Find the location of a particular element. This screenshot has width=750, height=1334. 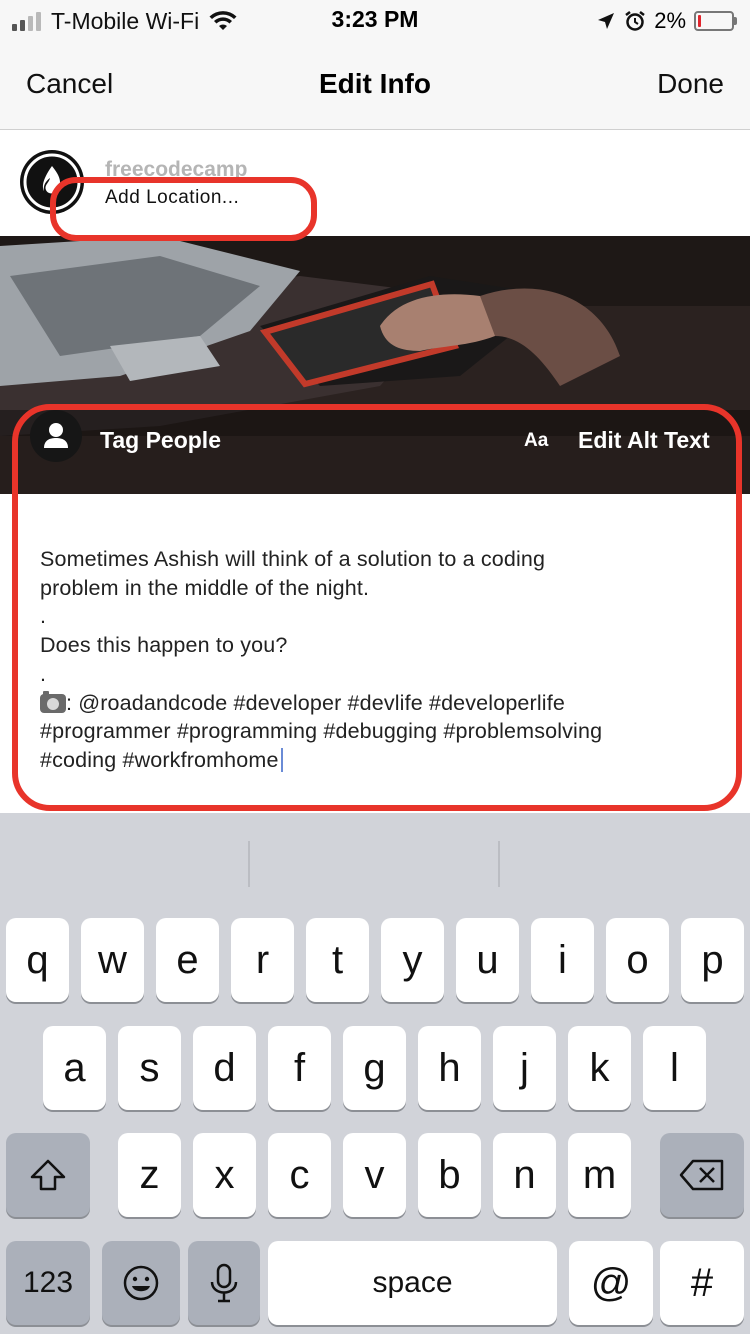

space-key-label: space is located at coordinates (412, 1282).